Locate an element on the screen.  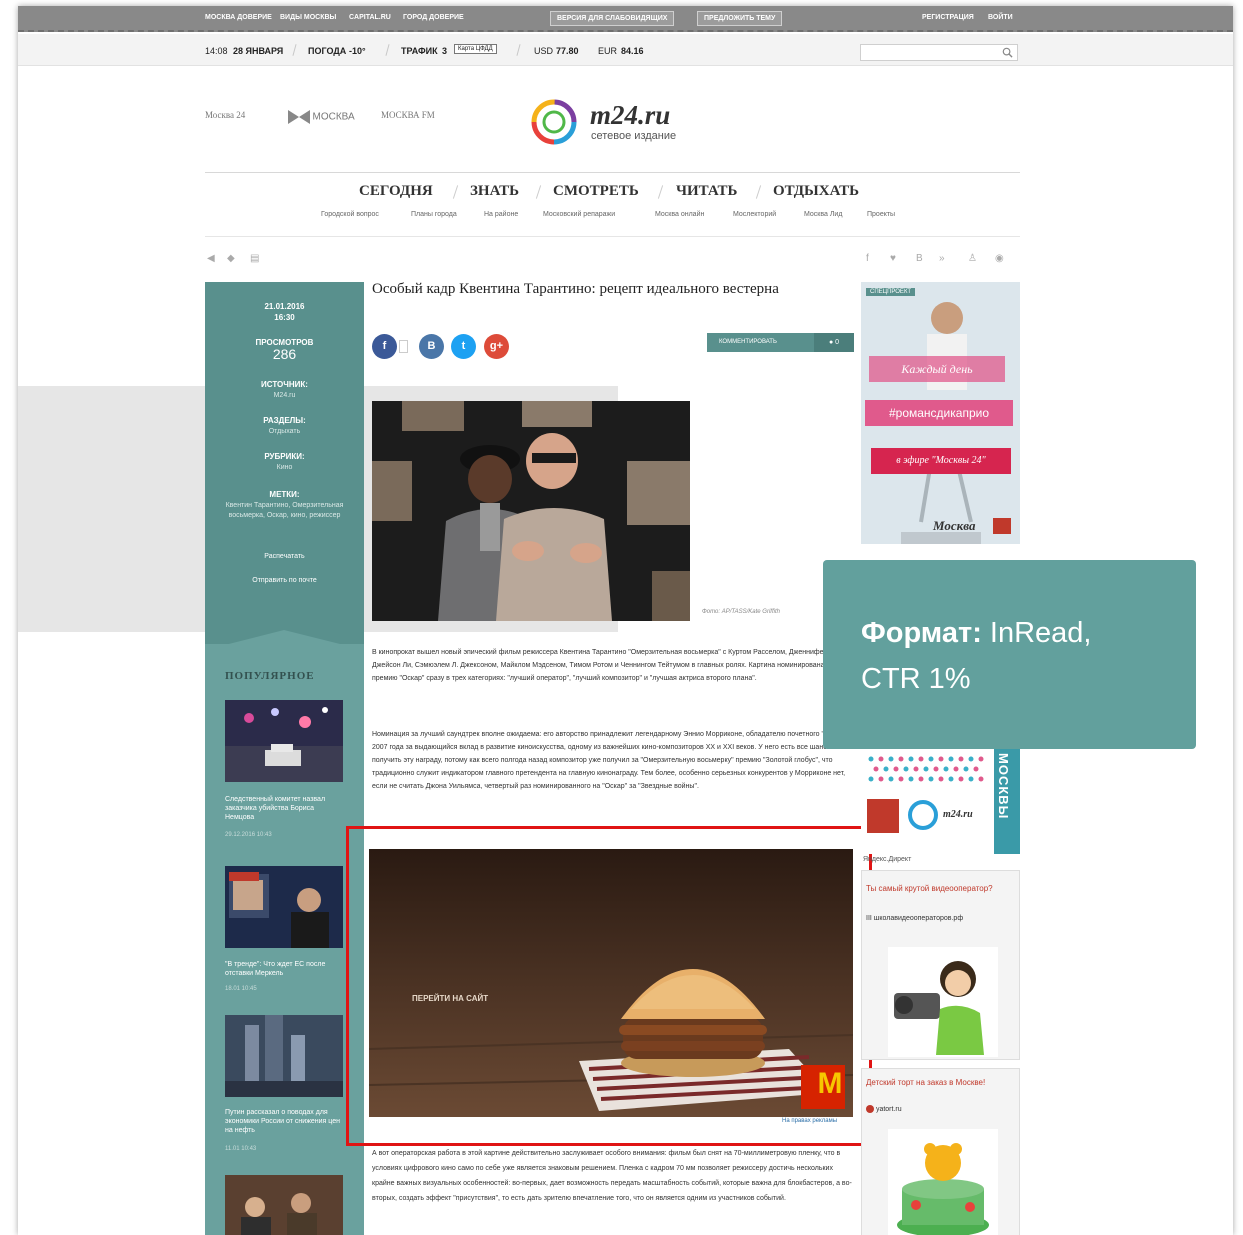
search-icon is located at coordinates (1007, 52).